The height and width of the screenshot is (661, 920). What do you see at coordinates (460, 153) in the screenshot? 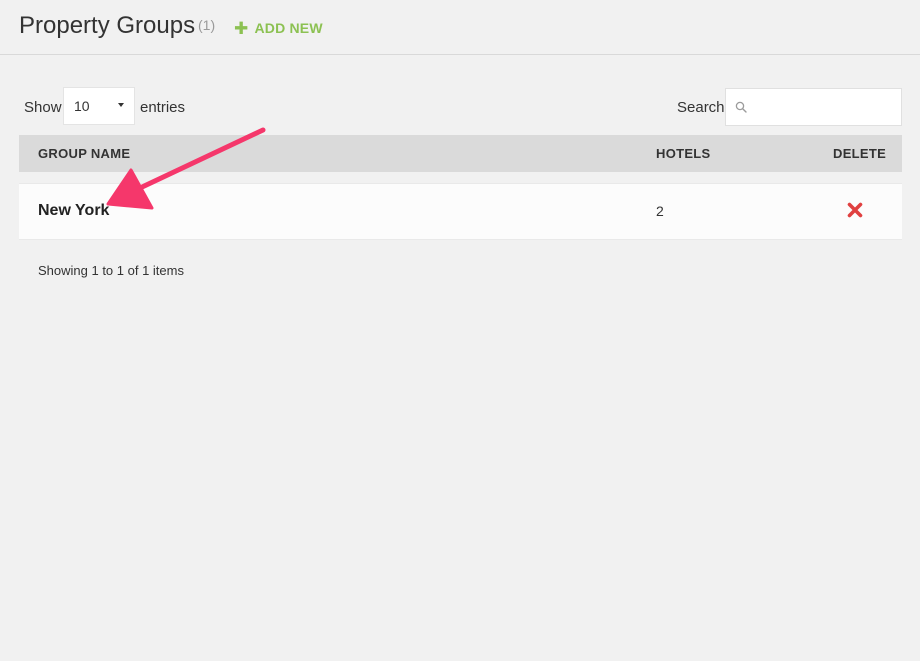
I see `table-header: GROUP NAME HOTELS DELETE` at bounding box center [460, 153].